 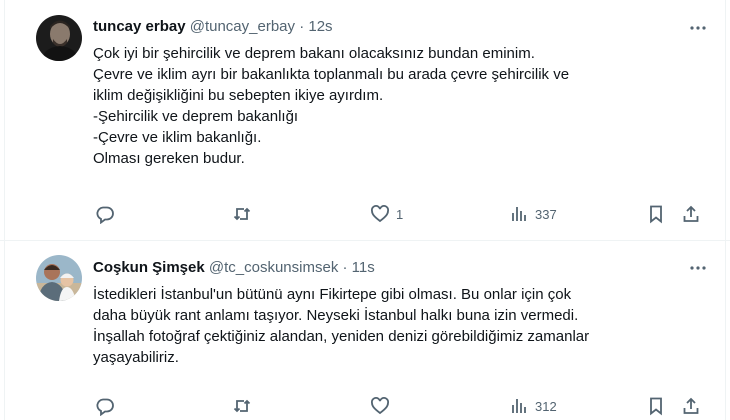 I want to click on tweet-text-line: -Şehircilik ve deprem bakanlığı, so click(x=196, y=116).